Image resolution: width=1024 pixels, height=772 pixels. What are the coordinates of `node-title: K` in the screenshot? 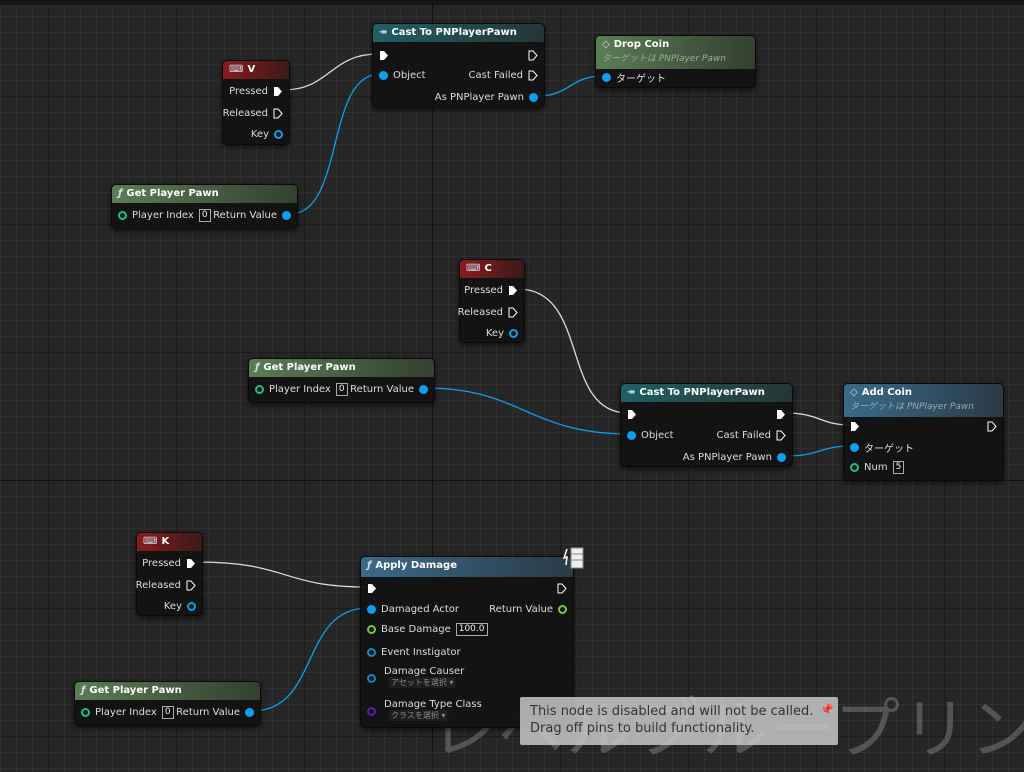 It's located at (165, 541).